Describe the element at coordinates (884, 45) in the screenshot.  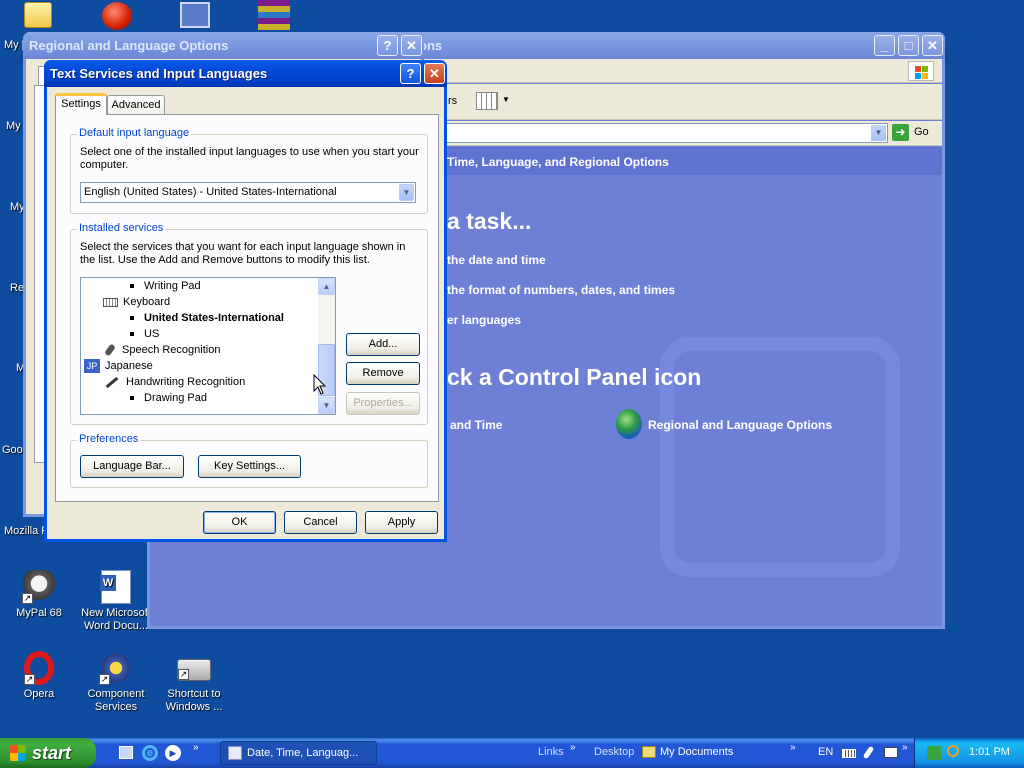
I see `minimize-button: _` at that location.